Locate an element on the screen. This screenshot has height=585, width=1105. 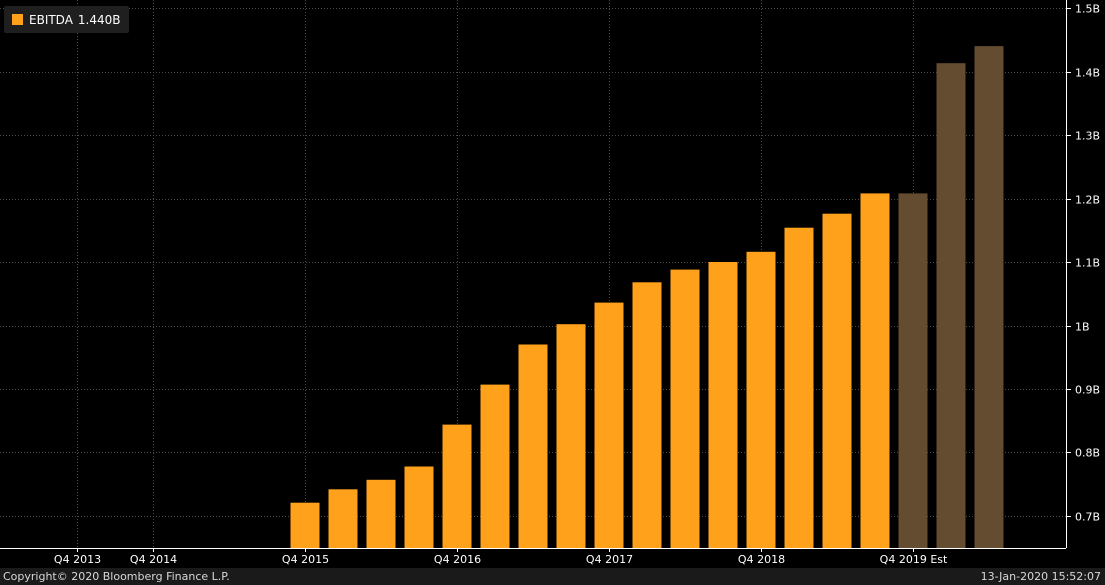
x-tick-label: Q4 2013 is located at coordinates (77, 559).